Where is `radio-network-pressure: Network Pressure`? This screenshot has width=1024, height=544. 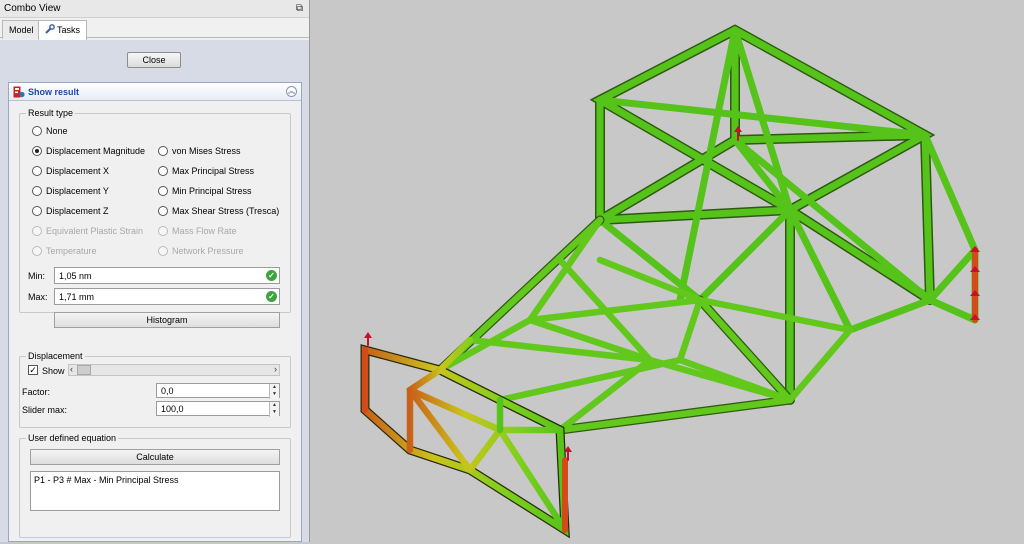
radio-network-pressure: Network Pressure is located at coordinates (201, 252).